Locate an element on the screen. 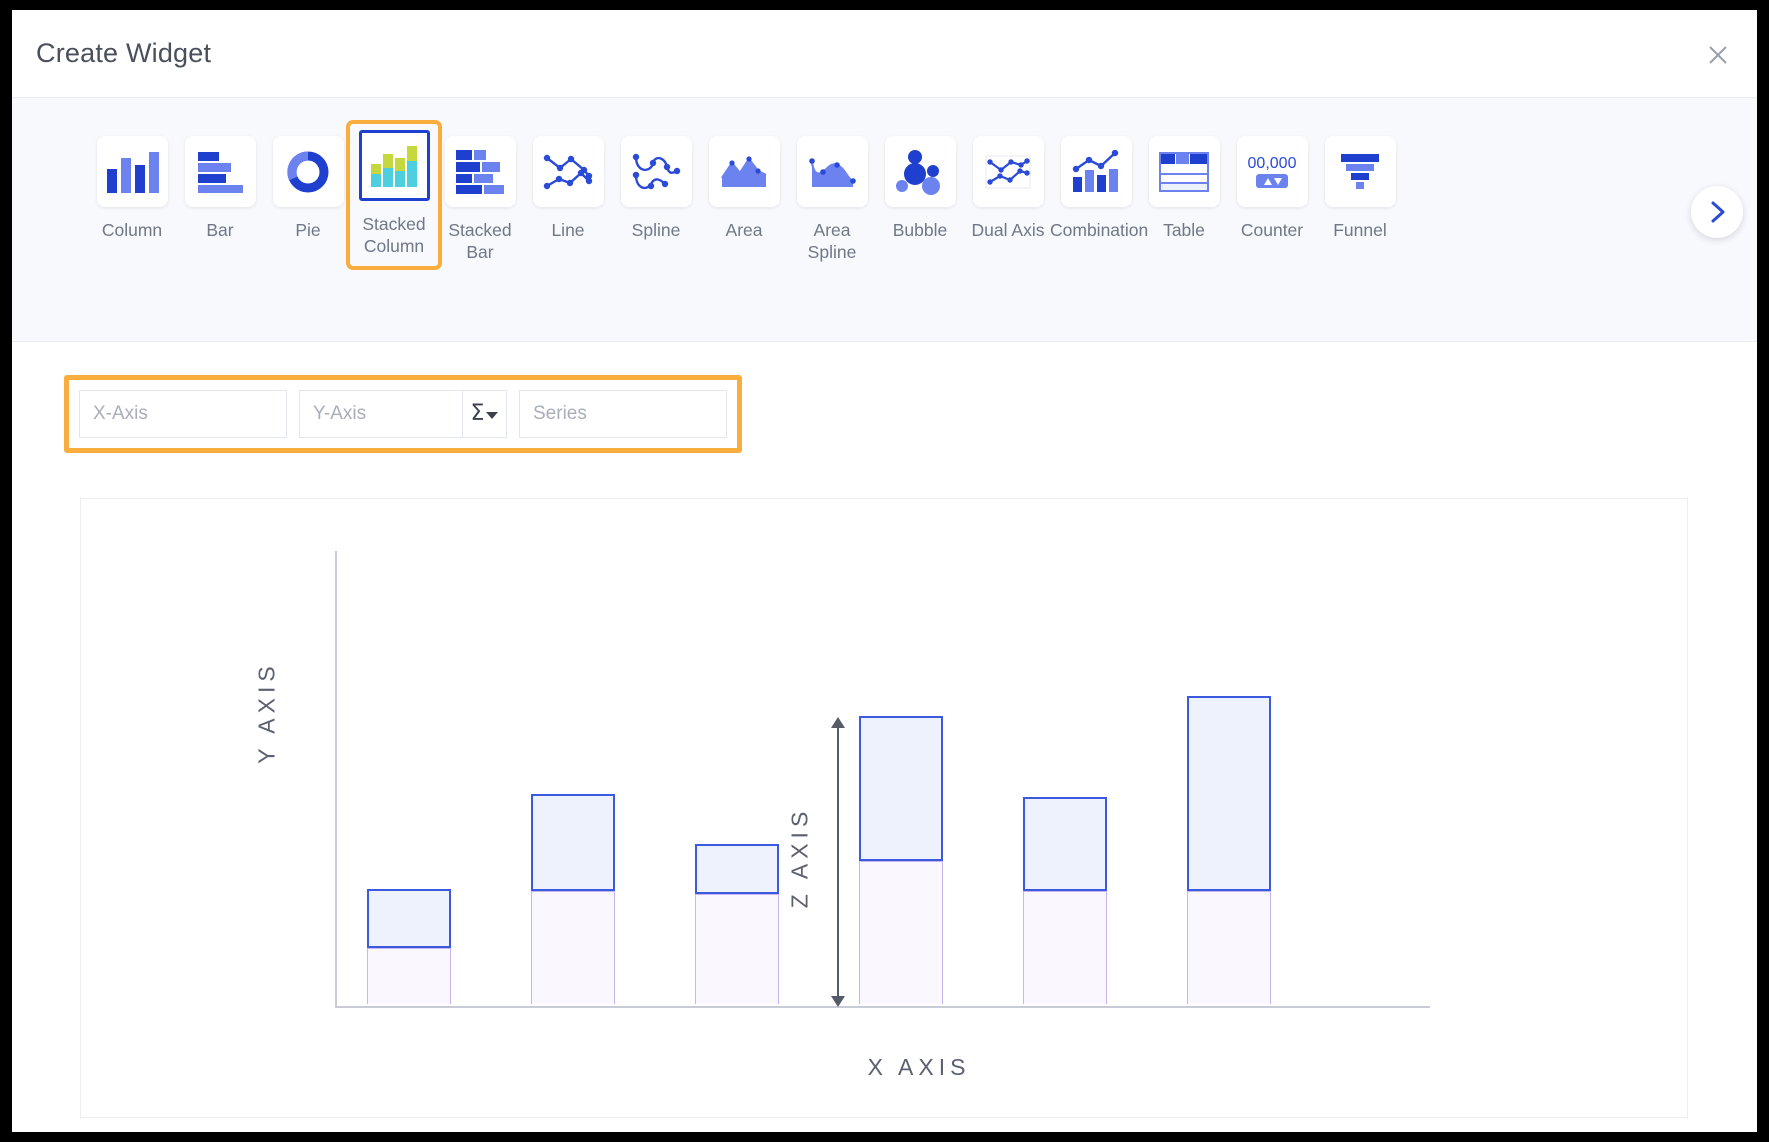  chart-type-dual-axis: Dual Axis is located at coordinates (1008, 186).